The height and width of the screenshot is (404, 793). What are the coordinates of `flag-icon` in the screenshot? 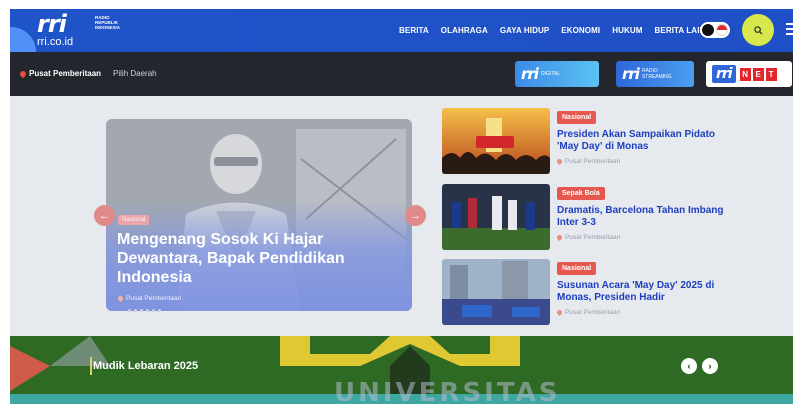 It's located at (722, 30).